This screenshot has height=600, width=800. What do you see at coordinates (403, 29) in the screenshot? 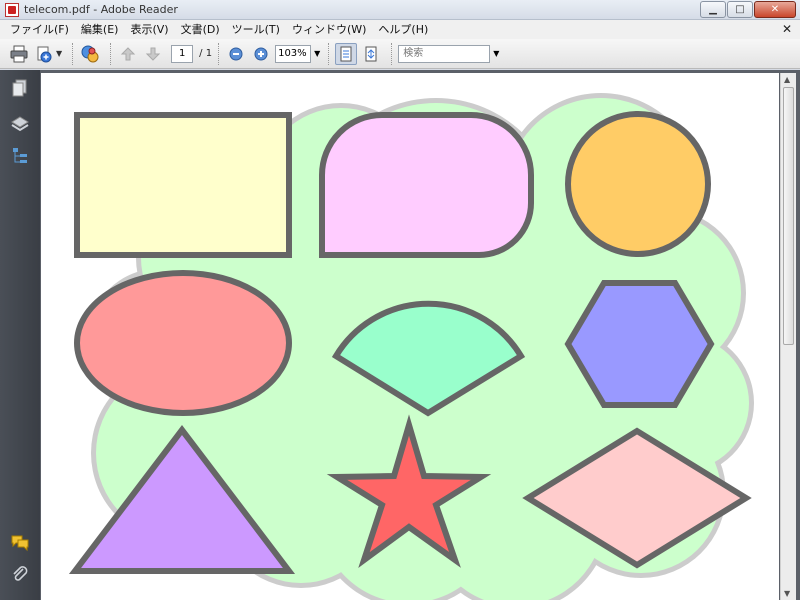
I see `menu-help: ヘルプ(H)` at bounding box center [403, 29].